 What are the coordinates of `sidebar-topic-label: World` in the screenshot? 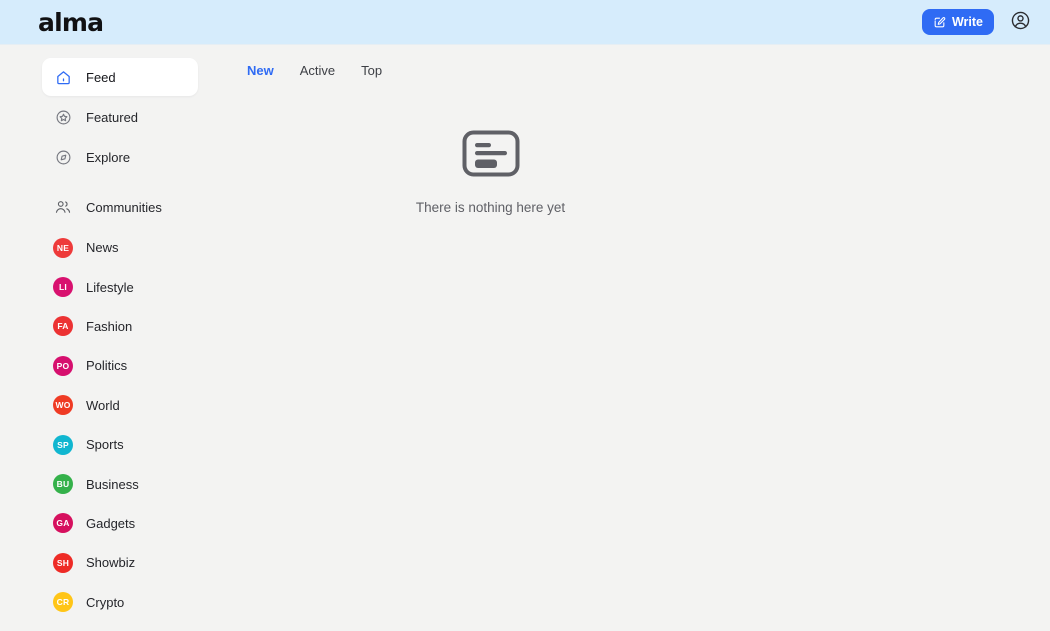 It's located at (103, 405).